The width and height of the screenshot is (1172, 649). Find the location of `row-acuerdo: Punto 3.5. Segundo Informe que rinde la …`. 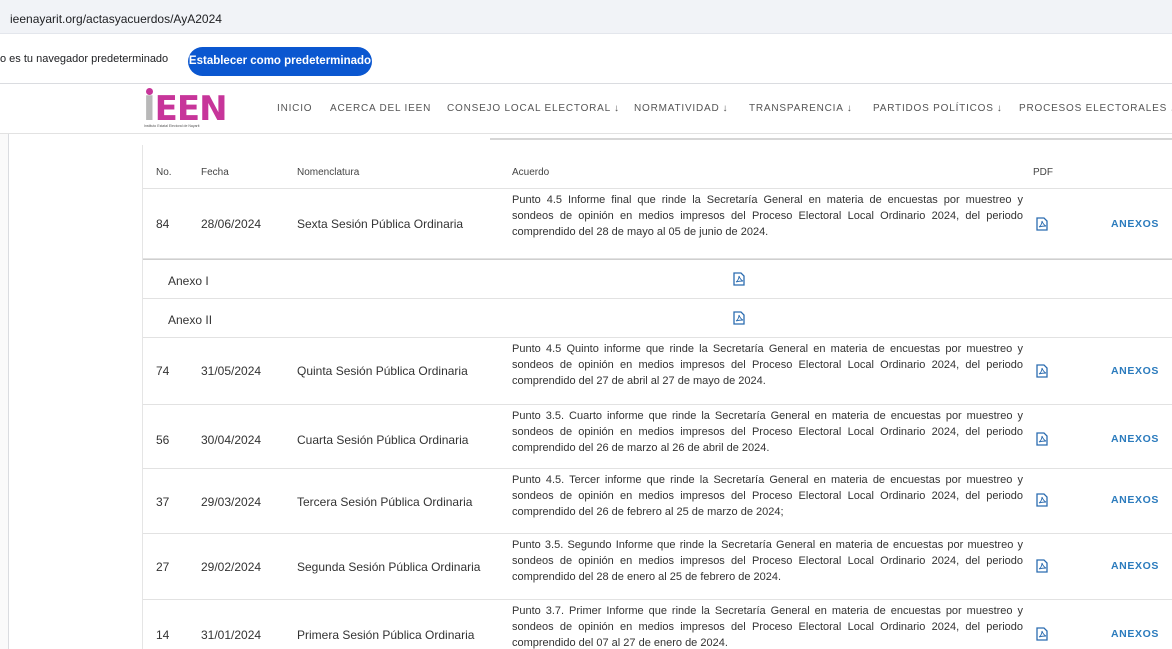

row-acuerdo: Punto 3.5. Segundo Informe que rinde la … is located at coordinates (767, 561).